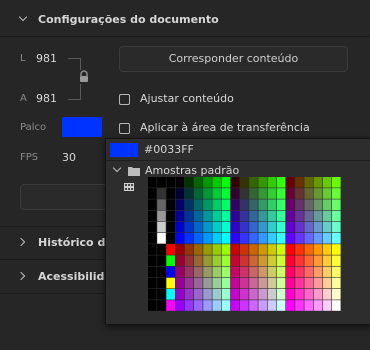 The image size is (370, 350). Describe the element at coordinates (225, 127) in the screenshot. I see `apply-clipboard-label: Aplicar à área de transferência` at that location.